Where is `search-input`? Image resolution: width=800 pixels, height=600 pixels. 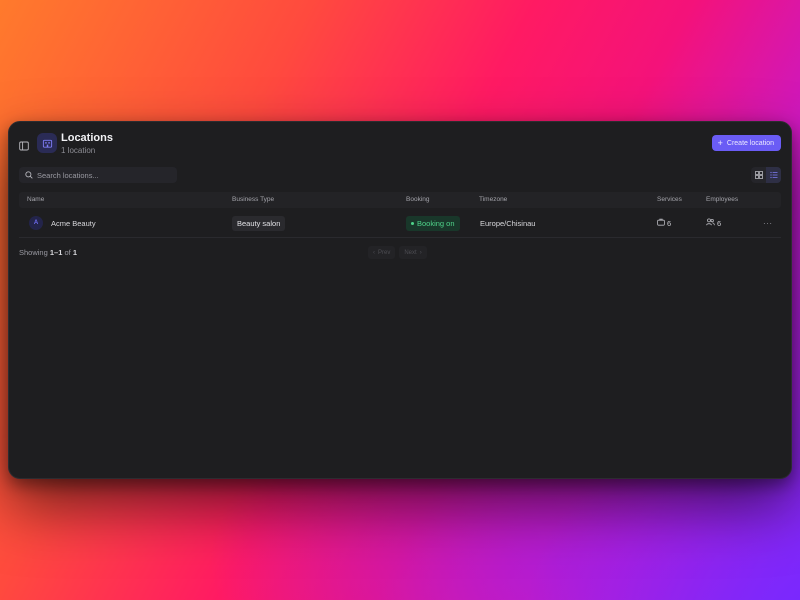
search-input is located at coordinates (102, 175).